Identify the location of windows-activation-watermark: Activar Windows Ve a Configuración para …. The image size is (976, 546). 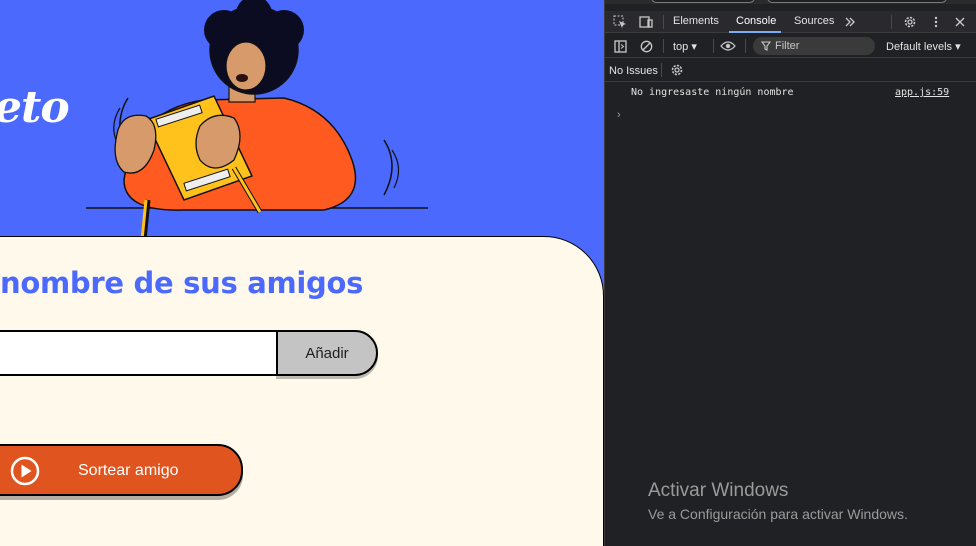
(778, 501).